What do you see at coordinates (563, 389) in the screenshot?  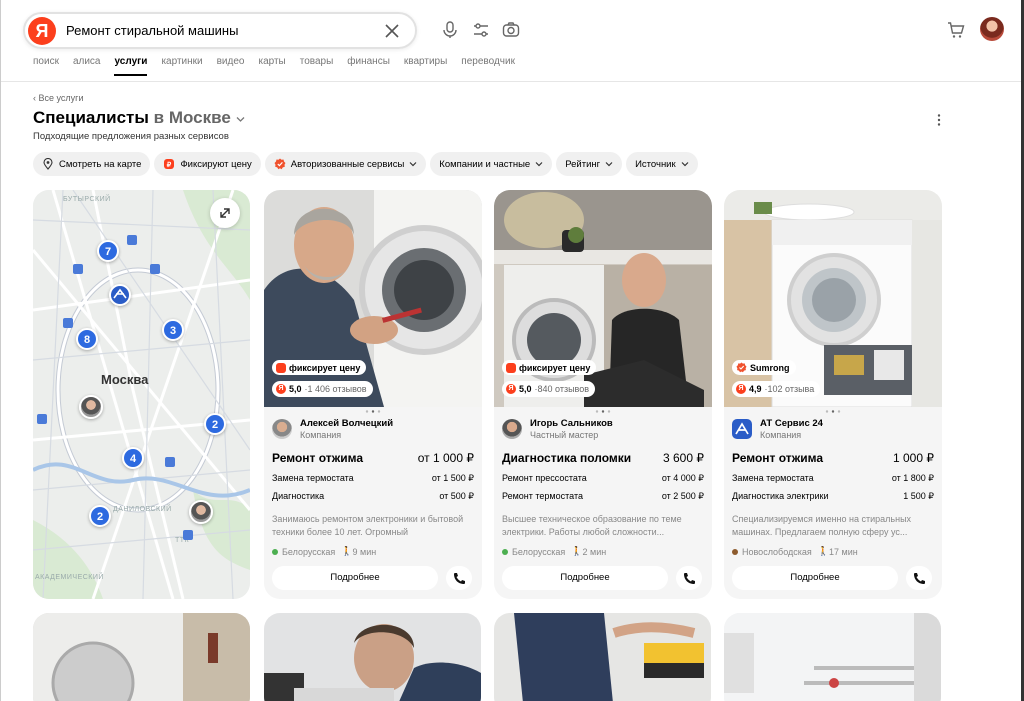 I see `reviews-count: 840 отзывов` at bounding box center [563, 389].